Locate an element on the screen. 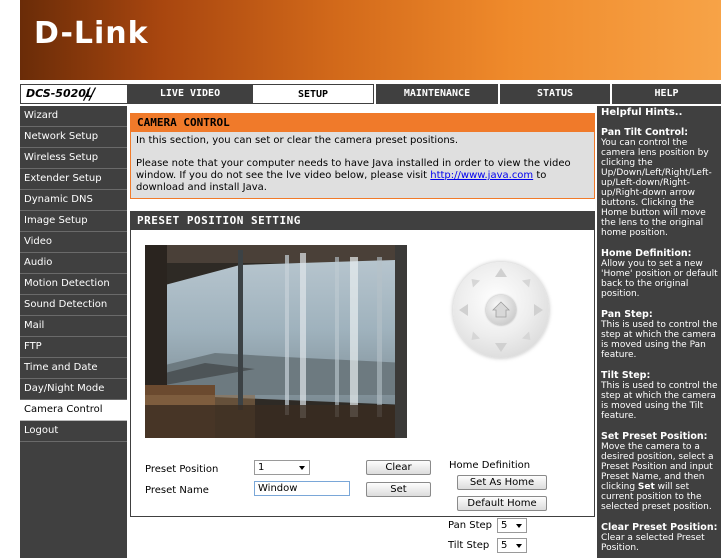 This screenshot has width=721, height=558. hint-heading-tilt-step: Tilt Step: is located at coordinates (626, 375).